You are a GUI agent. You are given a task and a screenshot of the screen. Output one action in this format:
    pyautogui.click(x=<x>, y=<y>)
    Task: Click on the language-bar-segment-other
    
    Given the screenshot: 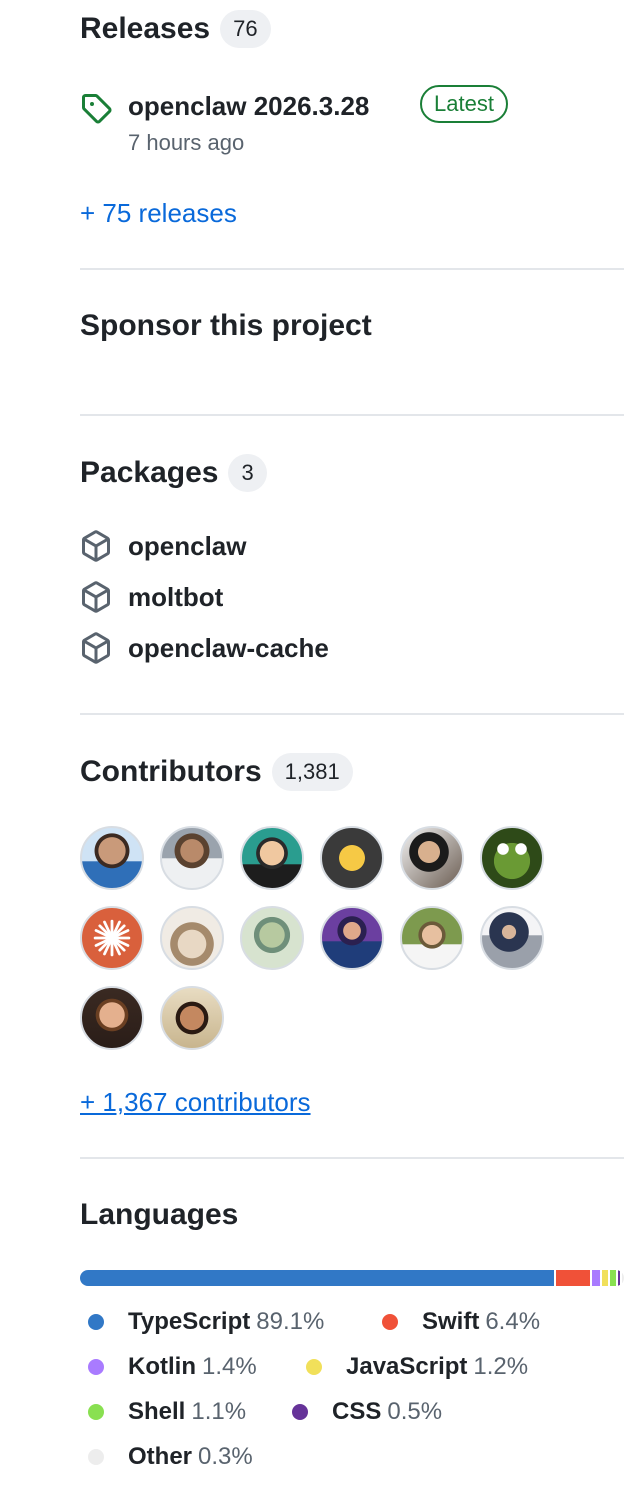 What is the action you would take?
    pyautogui.click(x=623, y=1278)
    